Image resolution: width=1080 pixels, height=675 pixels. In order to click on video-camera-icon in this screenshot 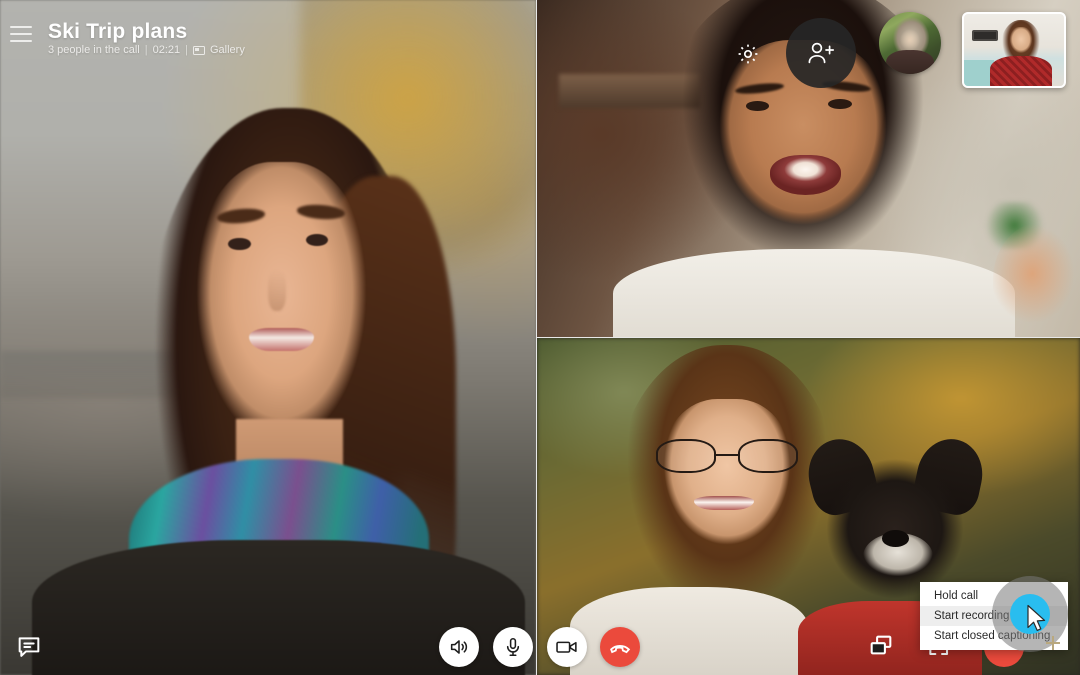, I will do `click(567, 647)`.